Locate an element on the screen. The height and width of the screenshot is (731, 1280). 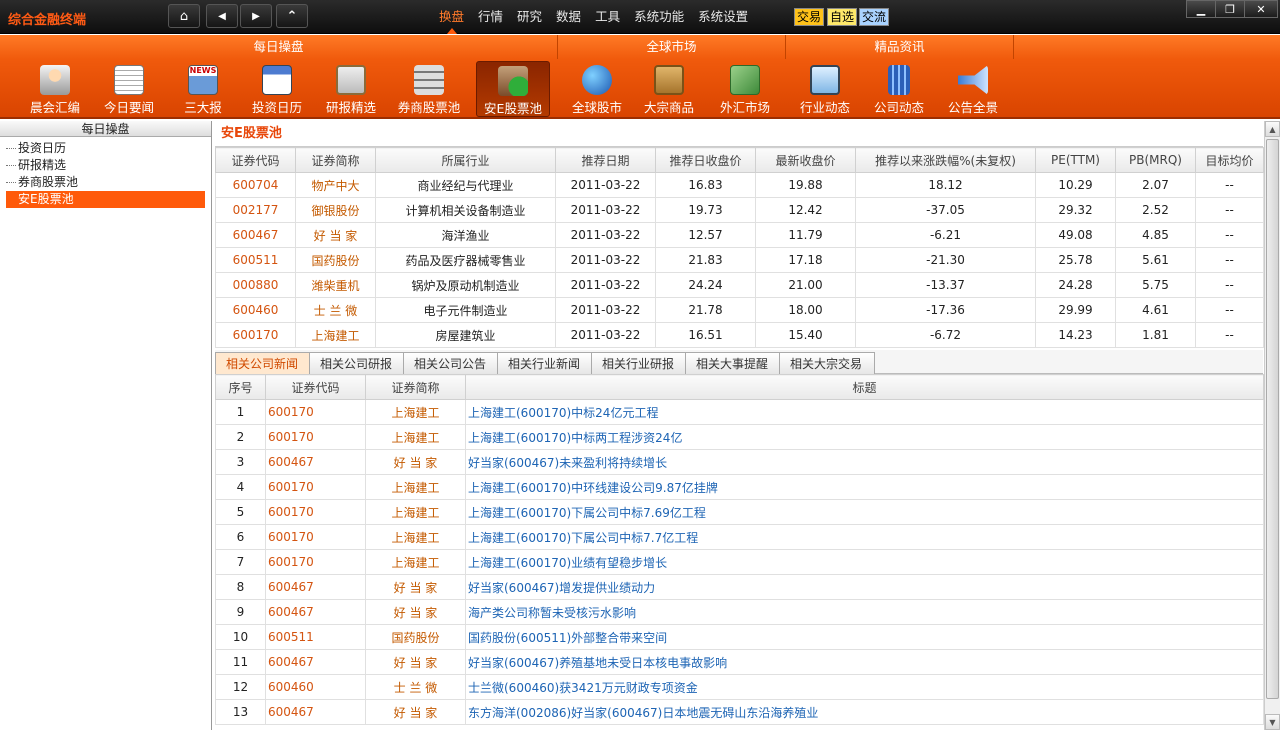
menu-item-market: 行情 is located at coordinates (490, 17).